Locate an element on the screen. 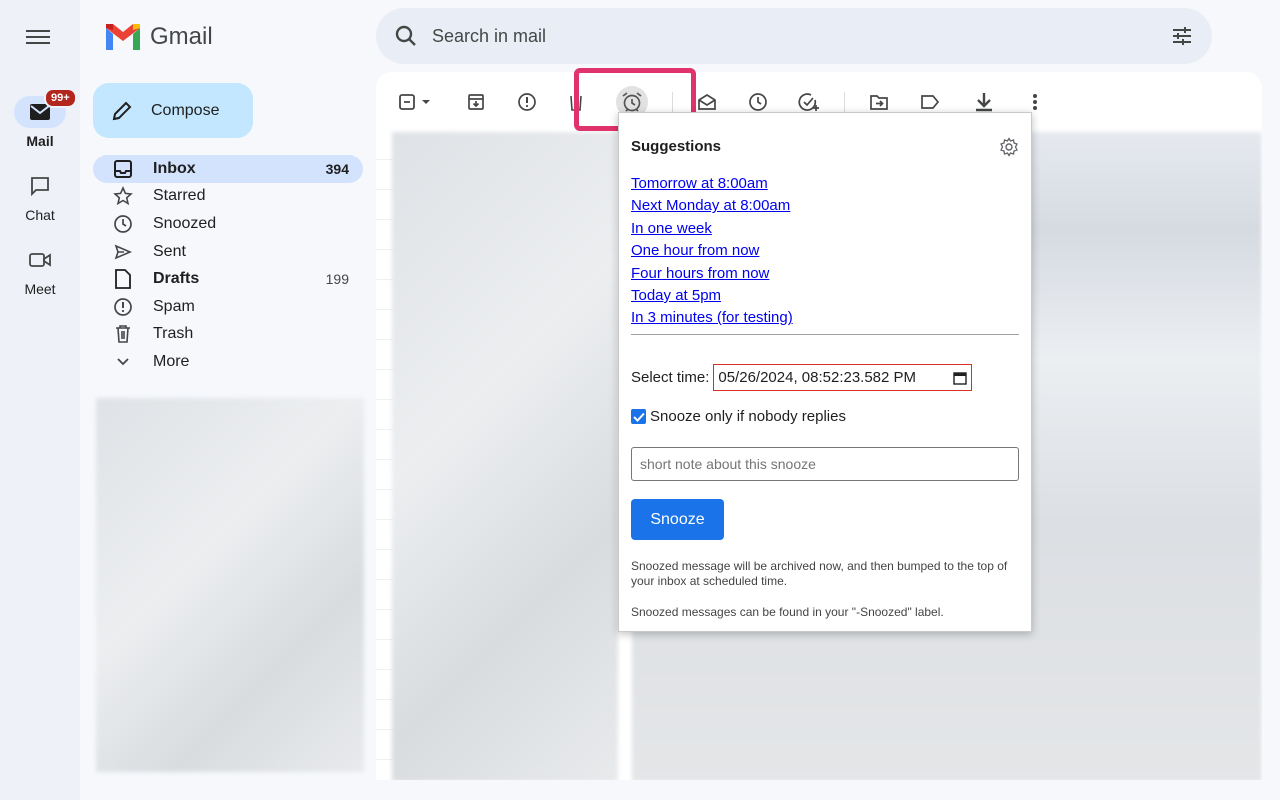 The width and height of the screenshot is (1280, 800). archive-button is located at coordinates (476, 102).